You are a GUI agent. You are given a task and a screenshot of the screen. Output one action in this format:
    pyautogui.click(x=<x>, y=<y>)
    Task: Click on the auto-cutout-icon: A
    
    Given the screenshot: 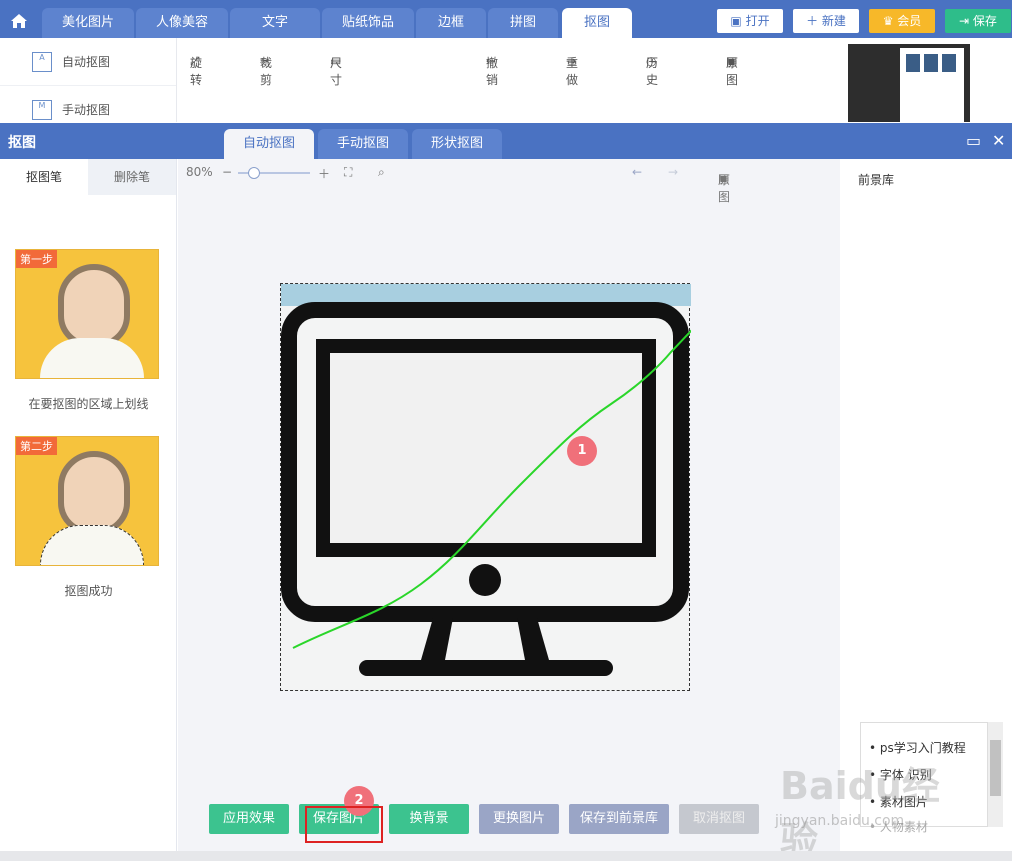 What is the action you would take?
    pyautogui.click(x=42, y=61)
    